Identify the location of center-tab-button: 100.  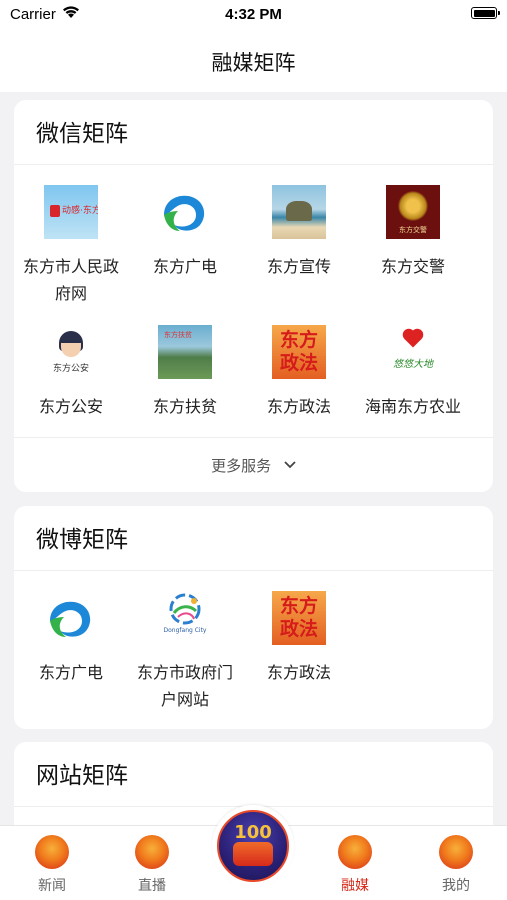
(253, 846).